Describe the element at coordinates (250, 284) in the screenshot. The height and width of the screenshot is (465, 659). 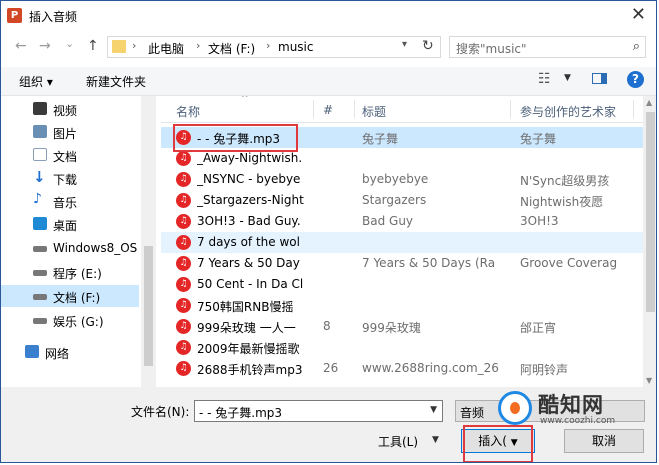
I see `file-name: 50 Cent - In Da Cl` at that location.